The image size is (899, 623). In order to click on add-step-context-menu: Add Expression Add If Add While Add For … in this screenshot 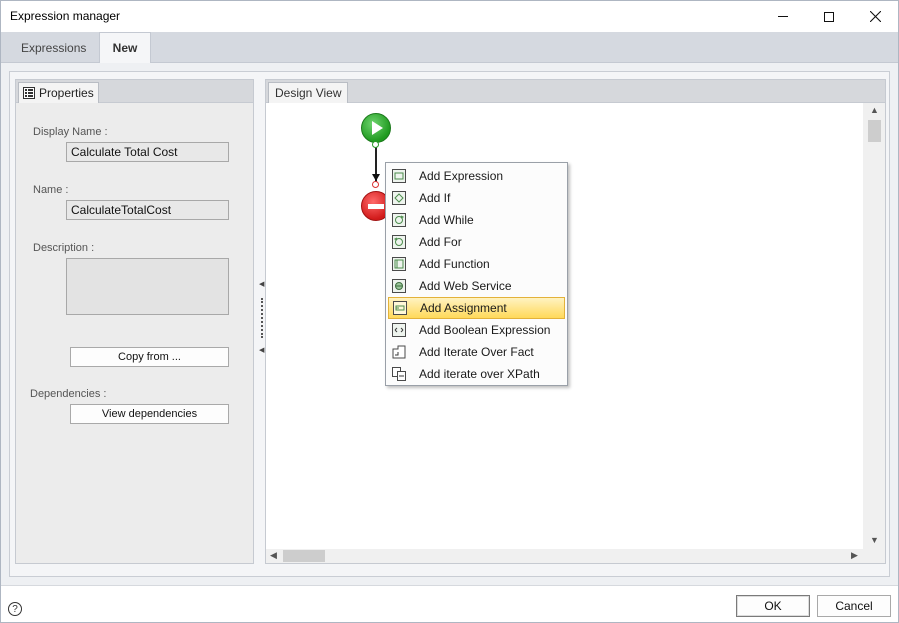, I will do `click(476, 274)`.